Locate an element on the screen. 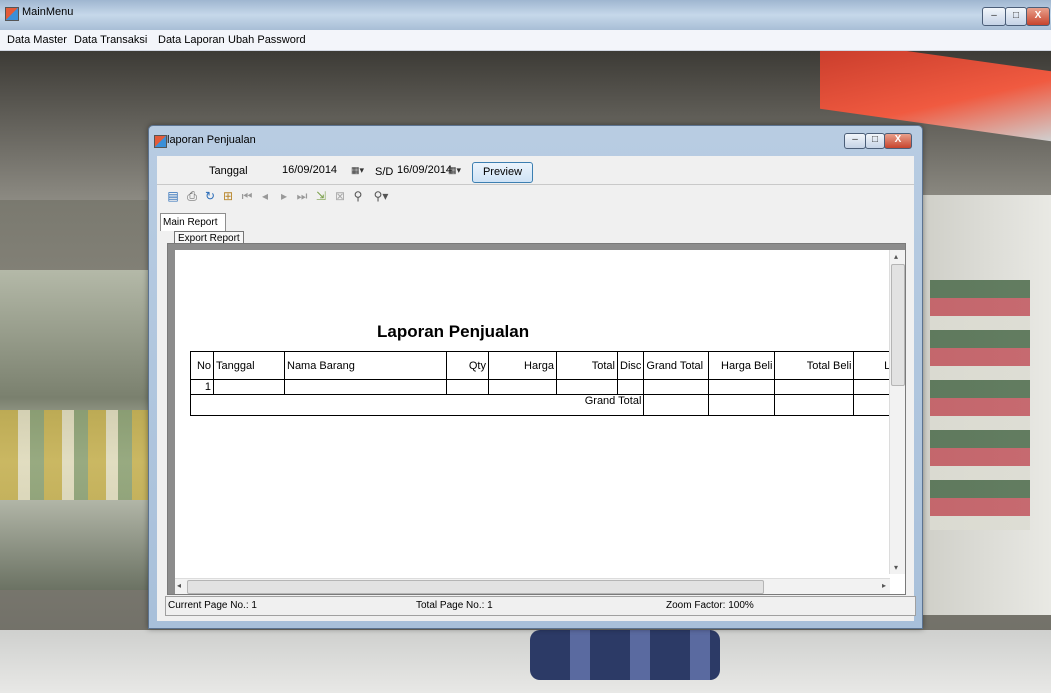 This screenshot has width=1051, height=693. grand-total-label: Grand Total is located at coordinates (417, 405).